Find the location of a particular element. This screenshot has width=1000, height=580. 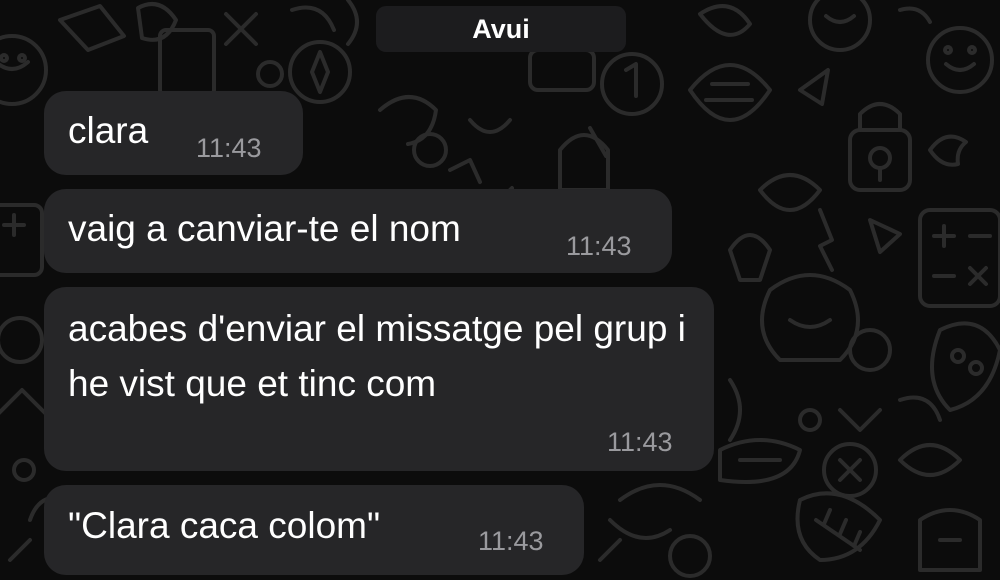

message-bubble: vaig a canviar-te el nom 11:43 is located at coordinates (358, 231).